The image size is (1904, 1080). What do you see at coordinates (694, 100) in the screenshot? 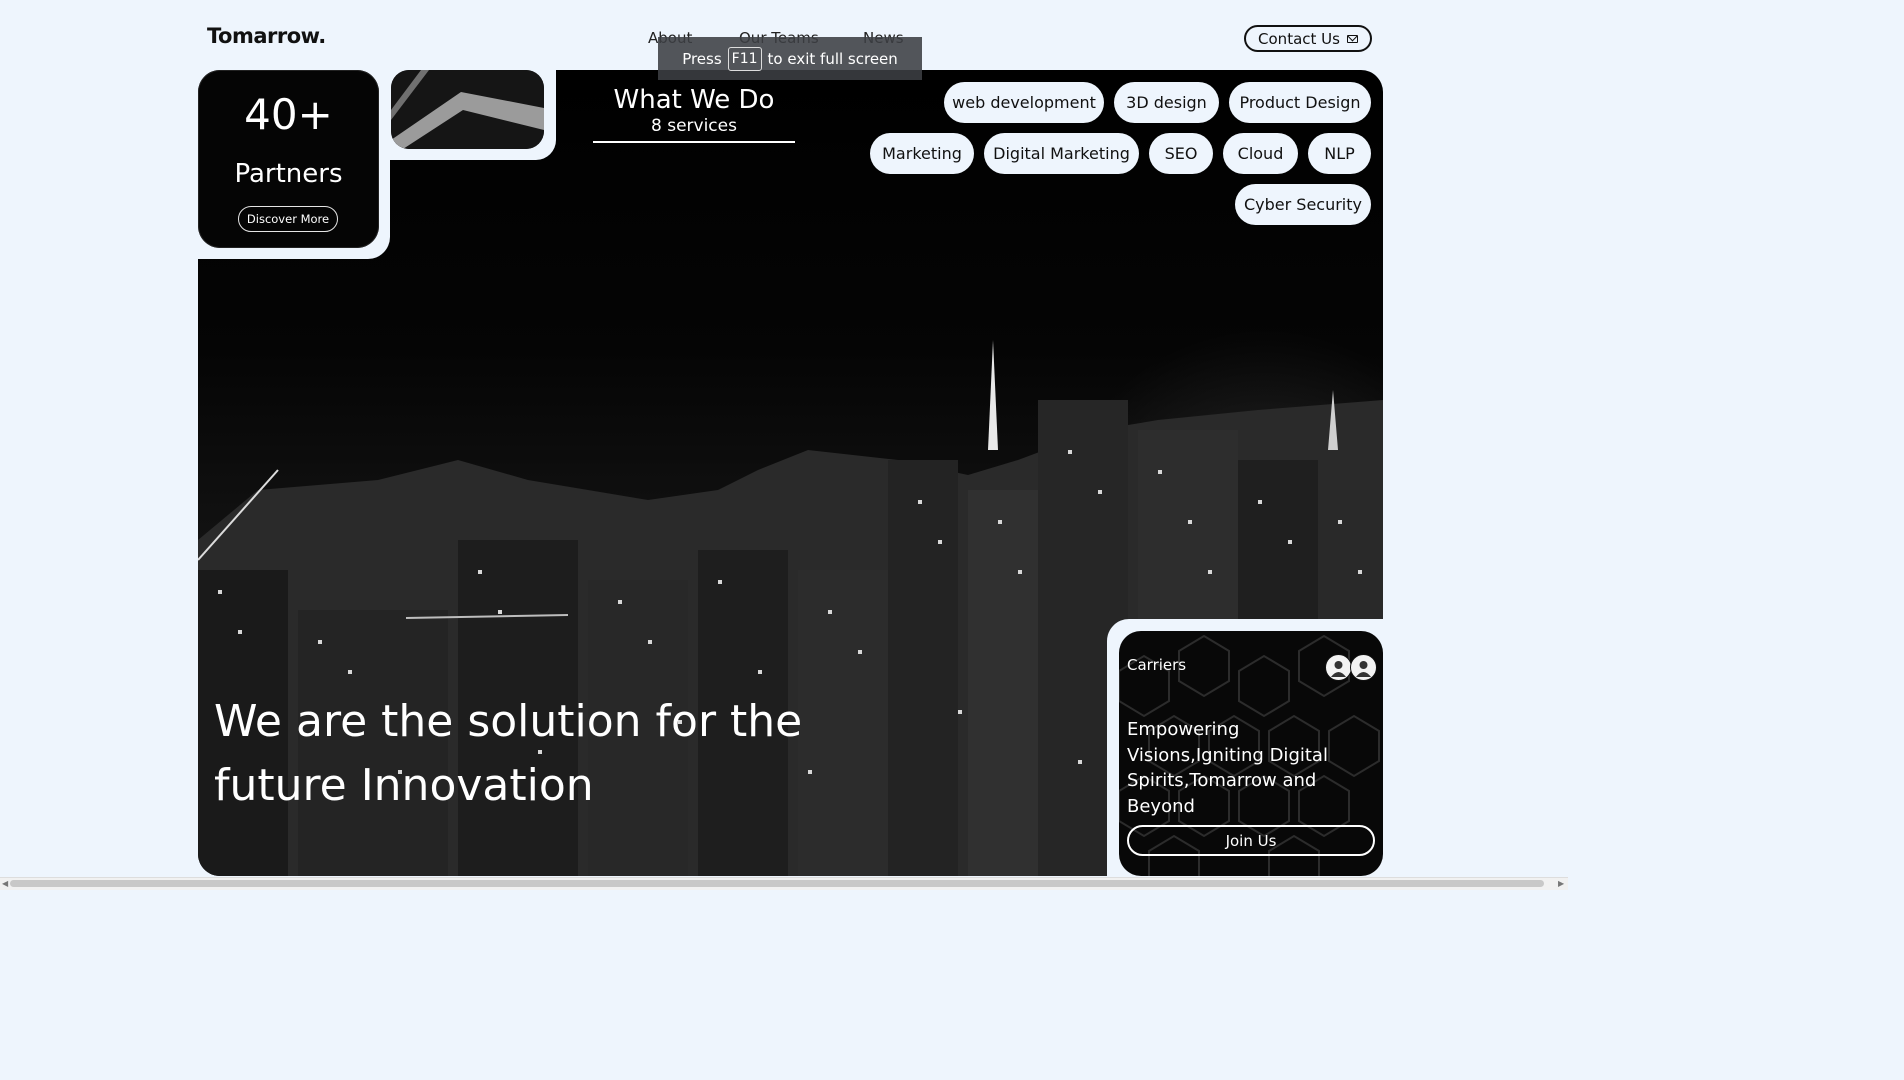
I see `what-we-do-title: What We Do` at bounding box center [694, 100].